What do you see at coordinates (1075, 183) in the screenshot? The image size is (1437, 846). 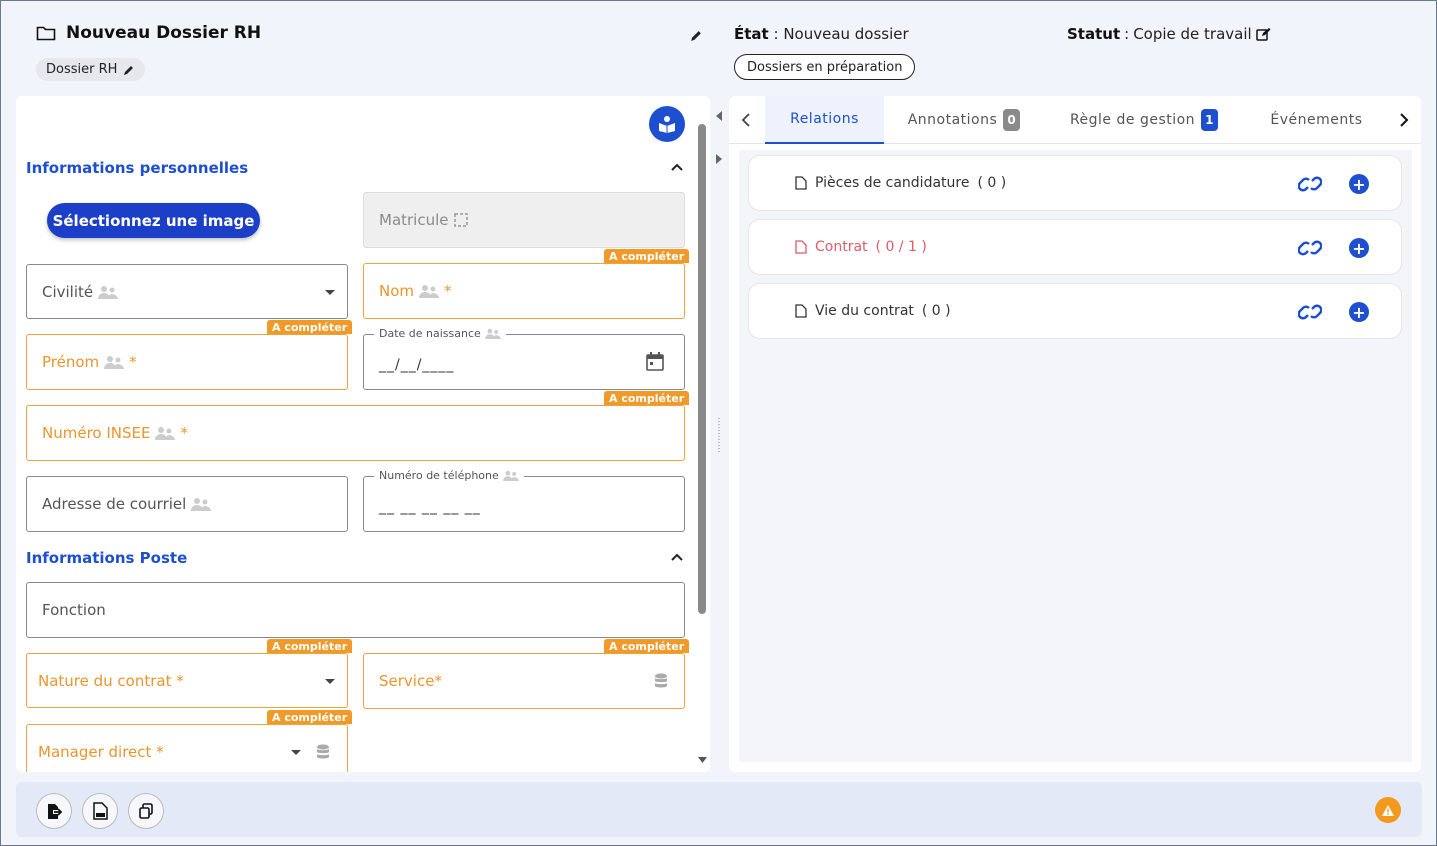 I see `relation-item: Pièces de candidature ( 0 ) +` at bounding box center [1075, 183].